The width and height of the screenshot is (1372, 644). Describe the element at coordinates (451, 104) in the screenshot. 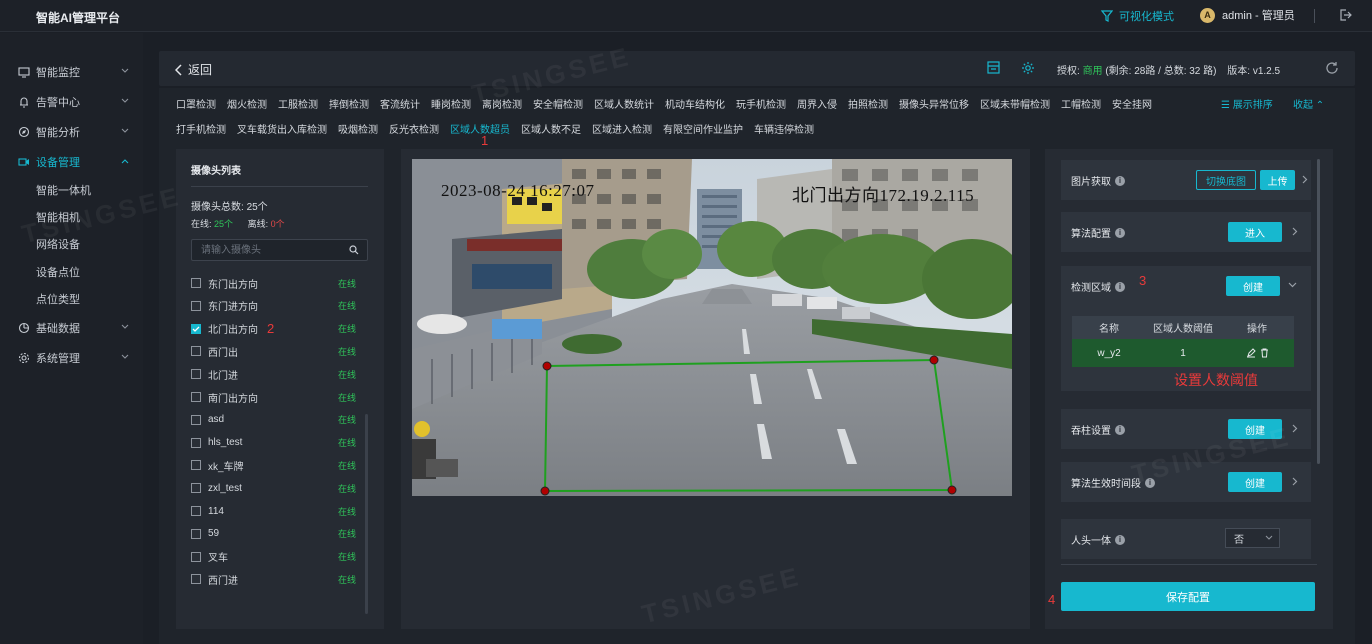

I see `algorithm-tab: 睡岗检测` at that location.